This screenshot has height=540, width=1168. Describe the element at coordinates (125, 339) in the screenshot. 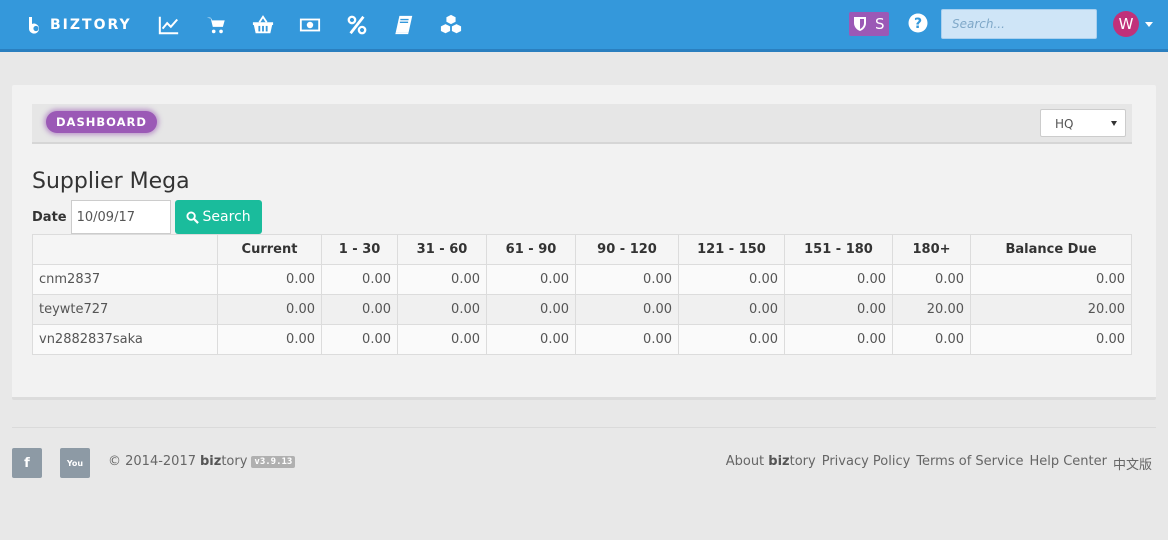

I see `supplier-code: vn2882837saka` at that location.